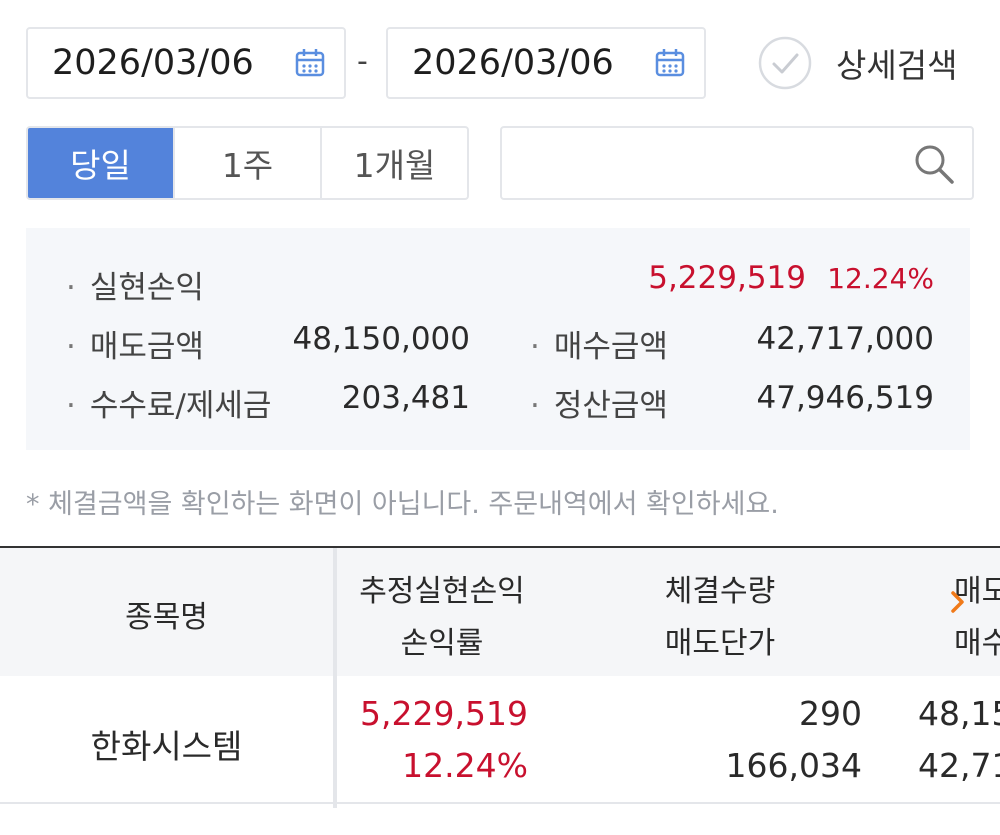  What do you see at coordinates (442, 643) in the screenshot?
I see `header-pl-rate: 손익률` at bounding box center [442, 643].